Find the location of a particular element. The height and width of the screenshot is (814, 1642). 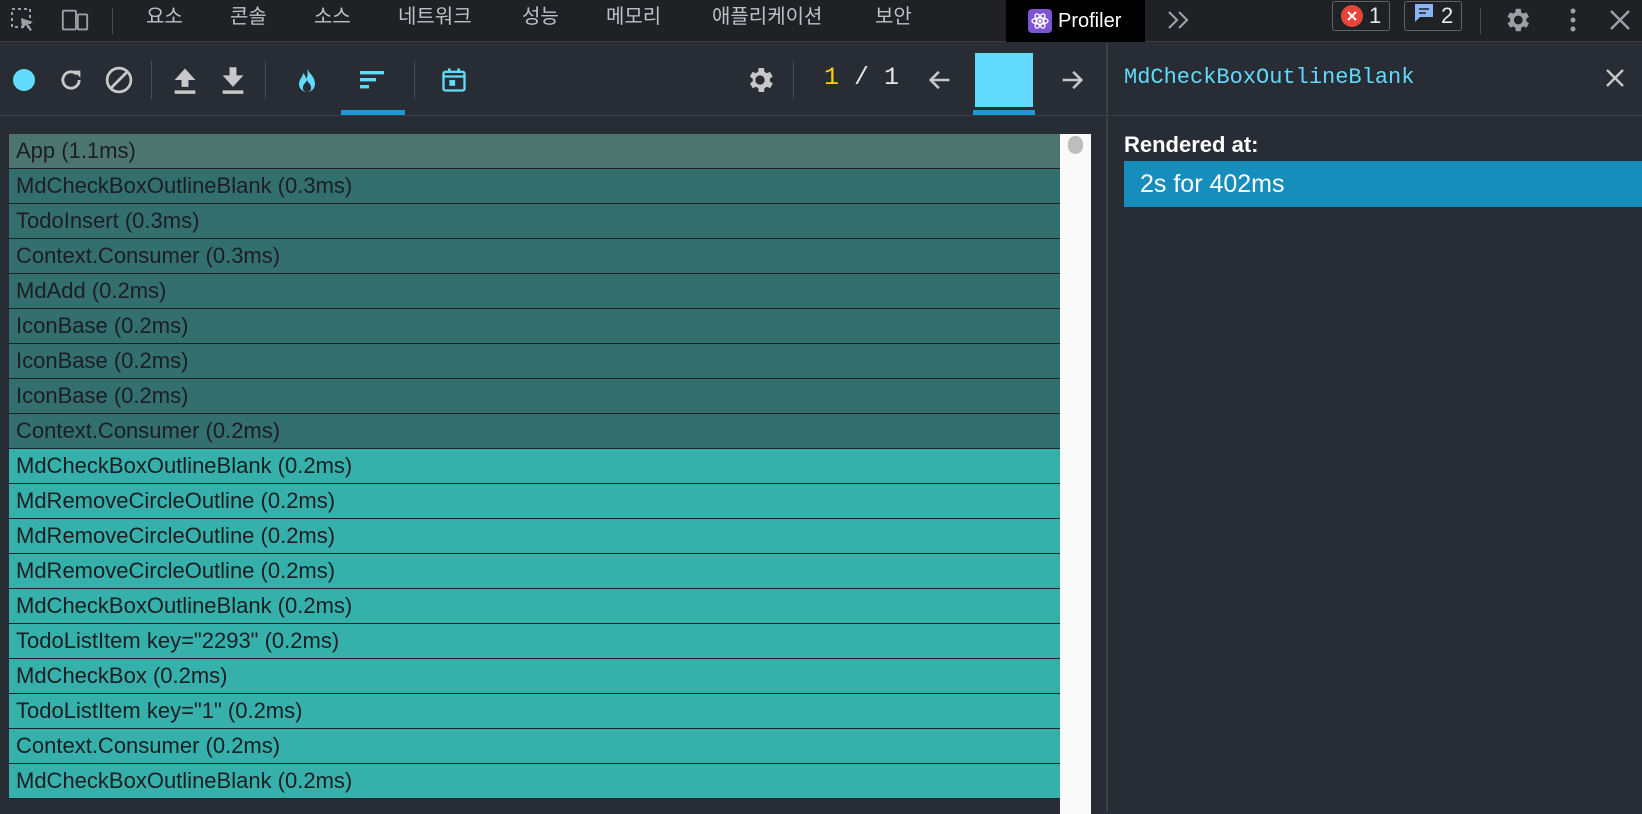

kebab-menu-icon is located at coordinates (1573, 20).